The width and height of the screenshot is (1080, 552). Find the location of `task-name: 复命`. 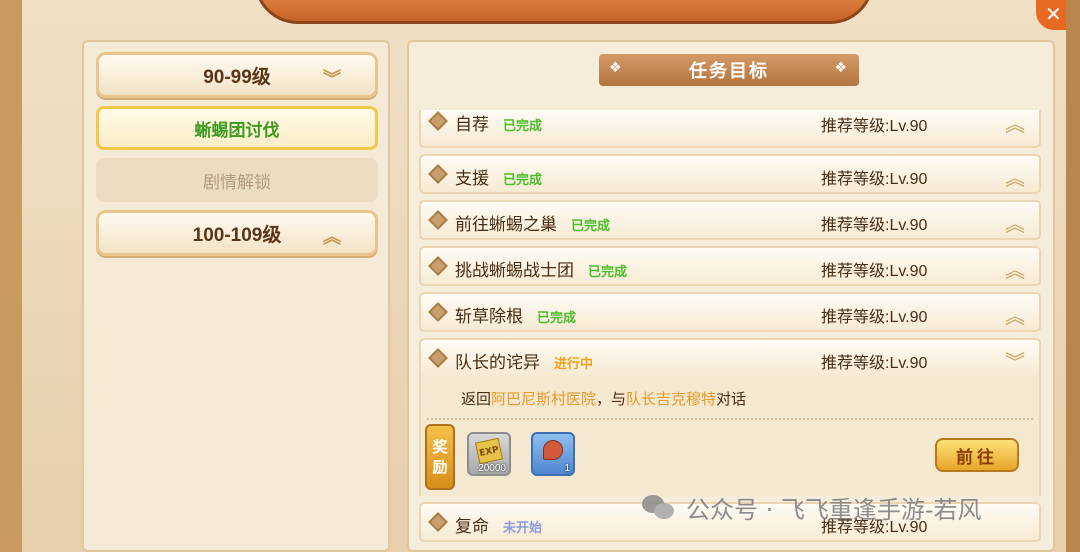

task-name: 复命 is located at coordinates (472, 527).